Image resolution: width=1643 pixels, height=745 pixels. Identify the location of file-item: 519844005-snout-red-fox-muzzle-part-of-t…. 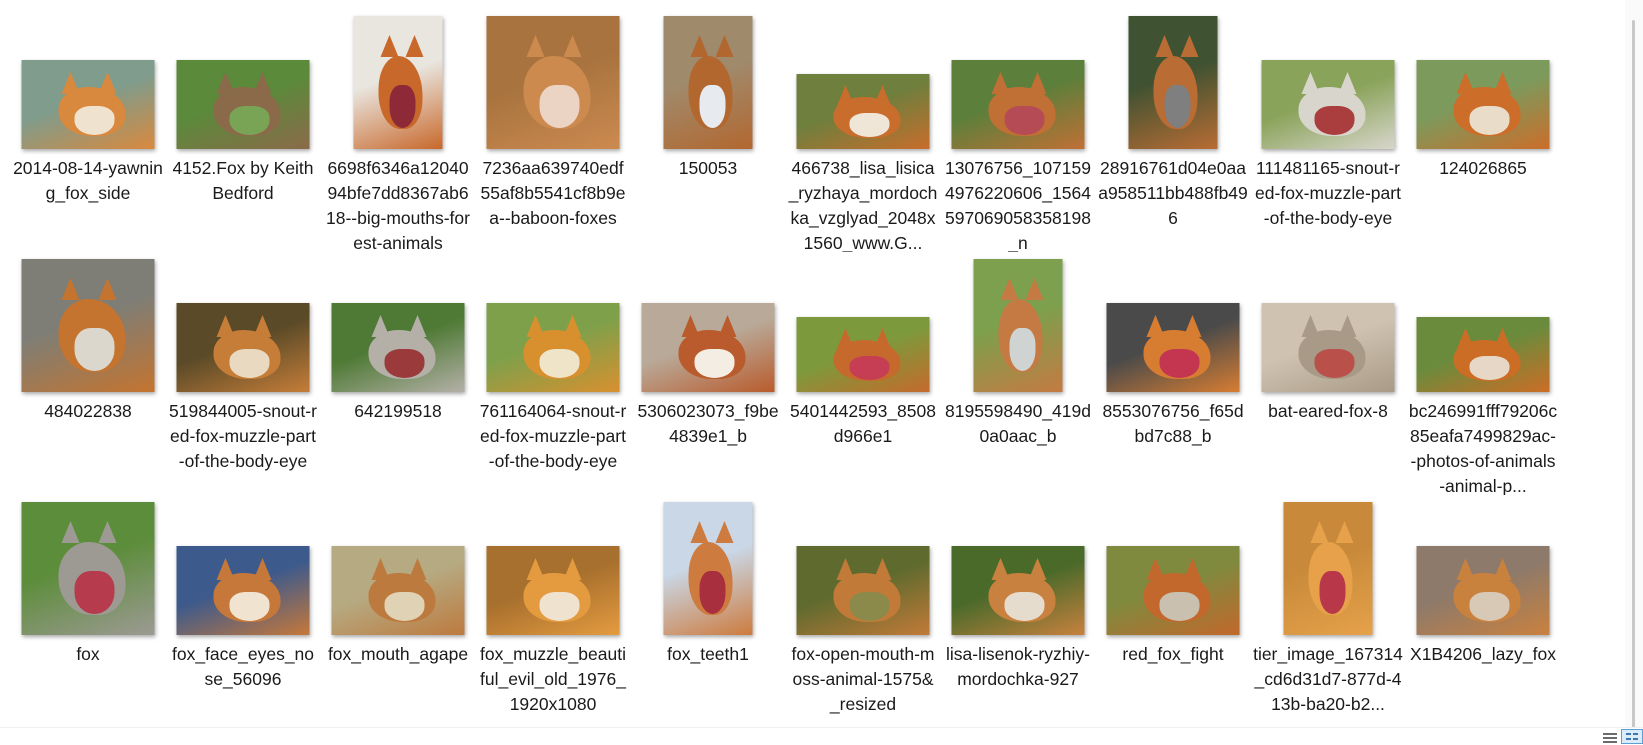
(243, 370).